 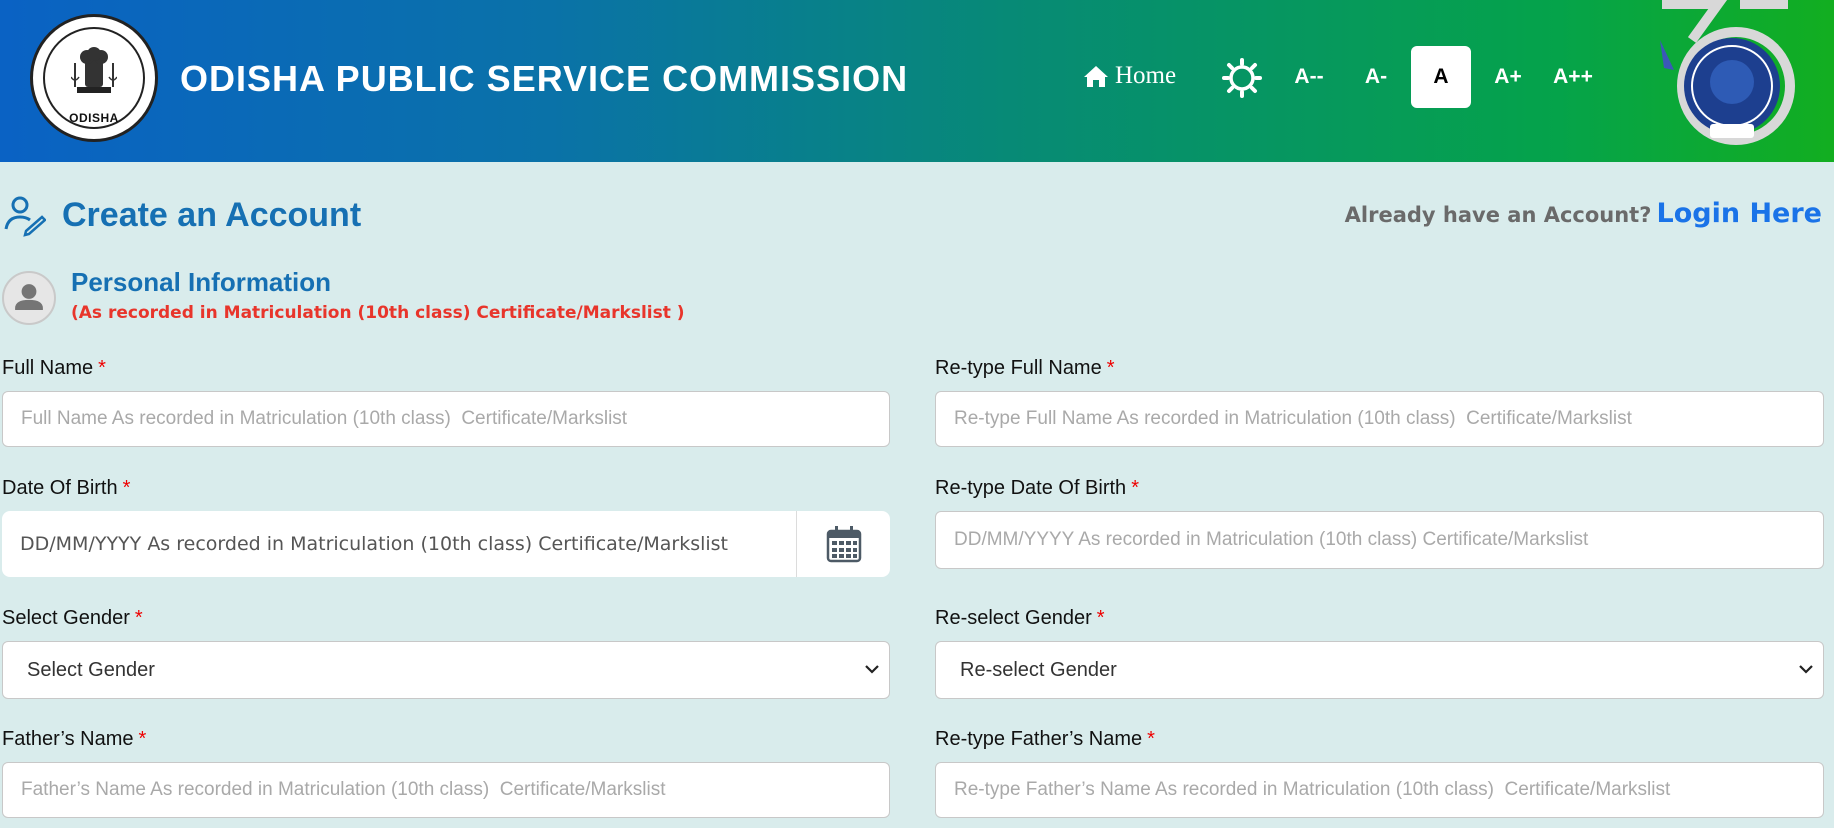 What do you see at coordinates (1508, 77) in the screenshot?
I see `font-size-larger-button: A+` at bounding box center [1508, 77].